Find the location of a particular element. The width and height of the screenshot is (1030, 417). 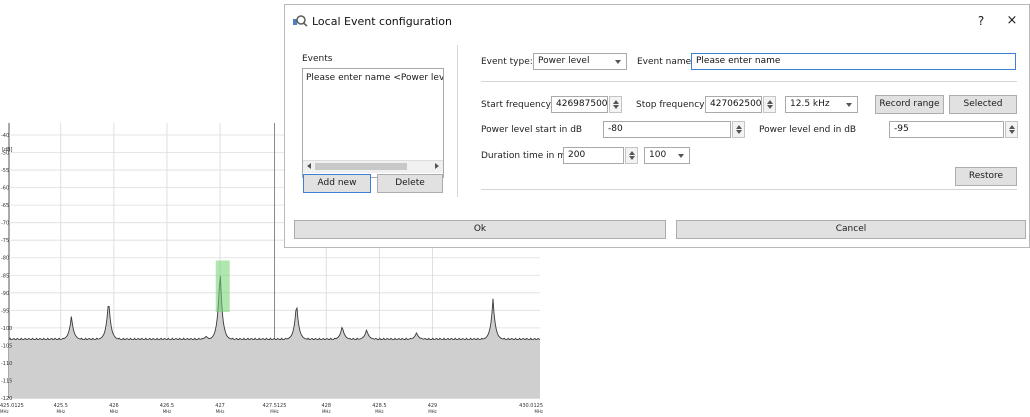

event-name-label: Event name: is located at coordinates (666, 62).